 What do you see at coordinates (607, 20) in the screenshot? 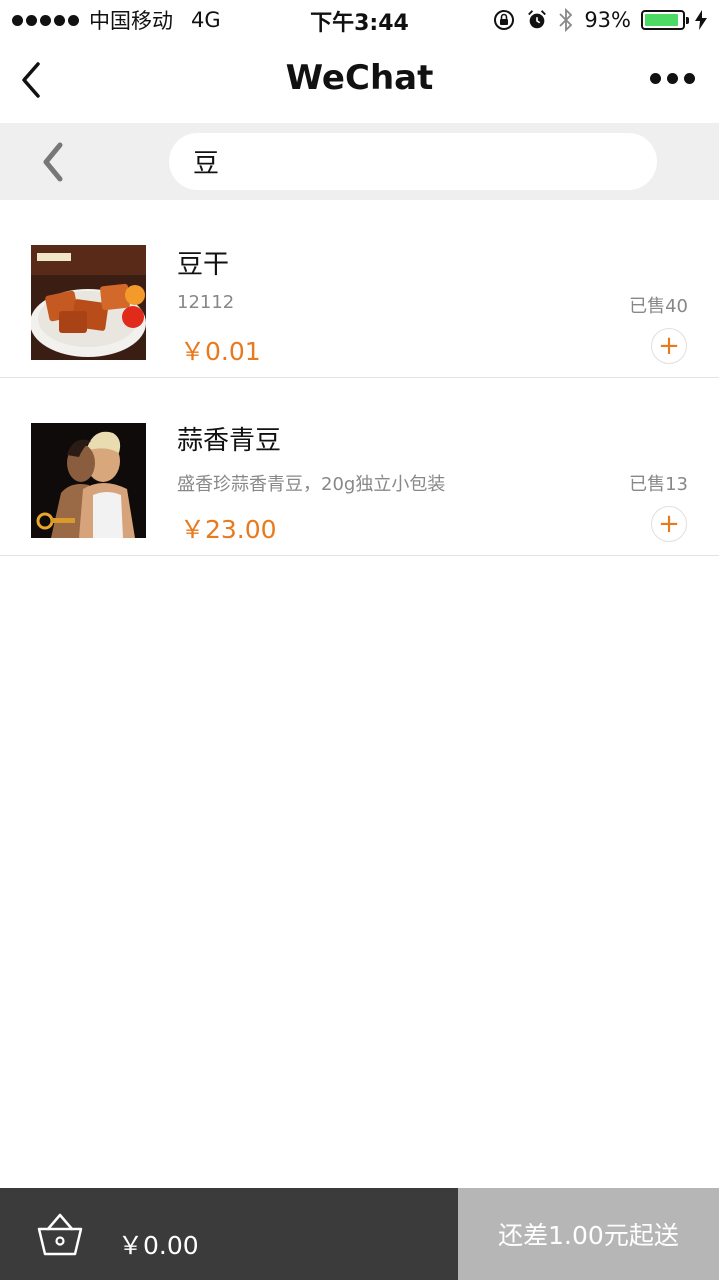
I see `battery-percent: 93%` at bounding box center [607, 20].